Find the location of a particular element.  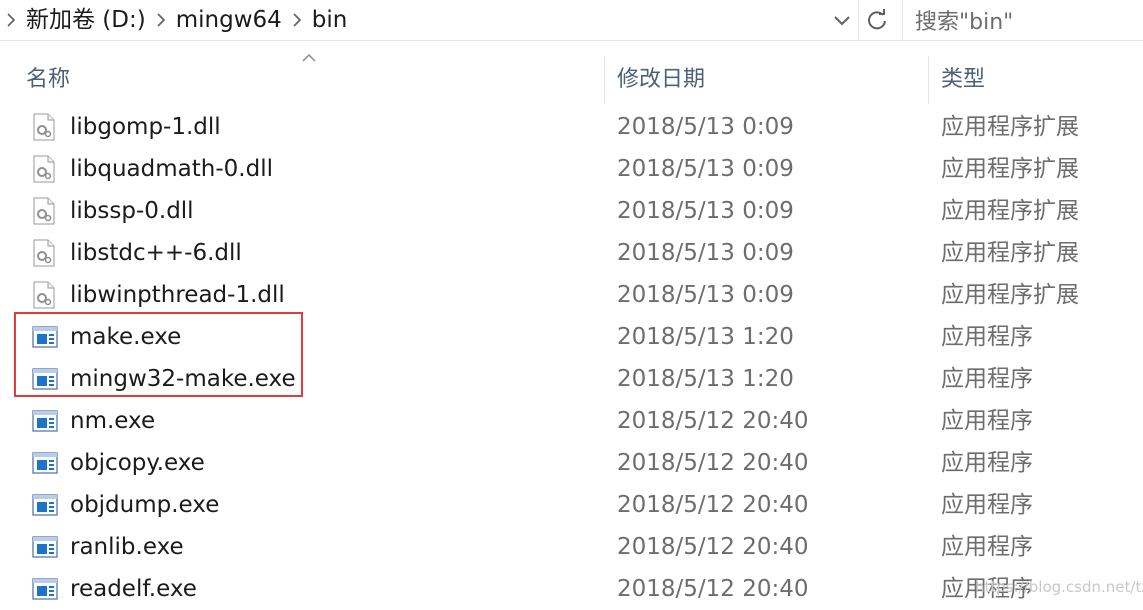

sort-ascending-icon is located at coordinates (309, 57).